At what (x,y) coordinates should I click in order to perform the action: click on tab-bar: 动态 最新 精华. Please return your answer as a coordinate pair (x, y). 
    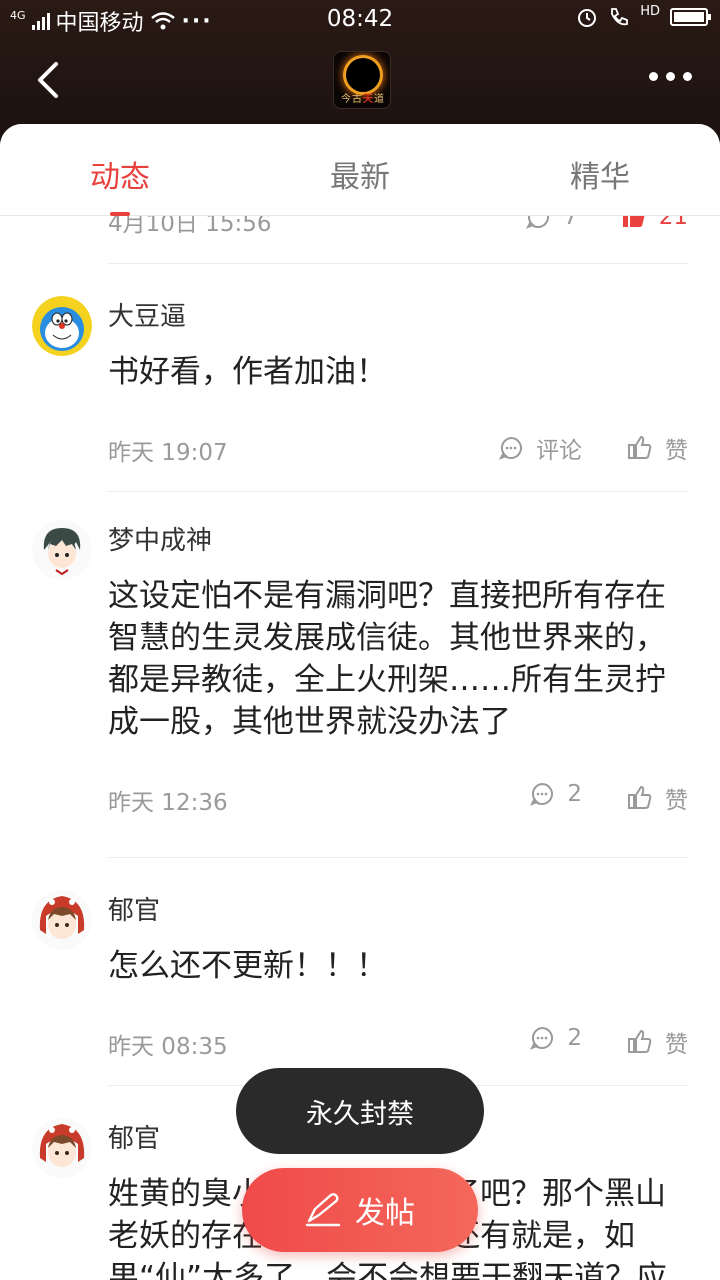
    Looking at the image, I should click on (360, 170).